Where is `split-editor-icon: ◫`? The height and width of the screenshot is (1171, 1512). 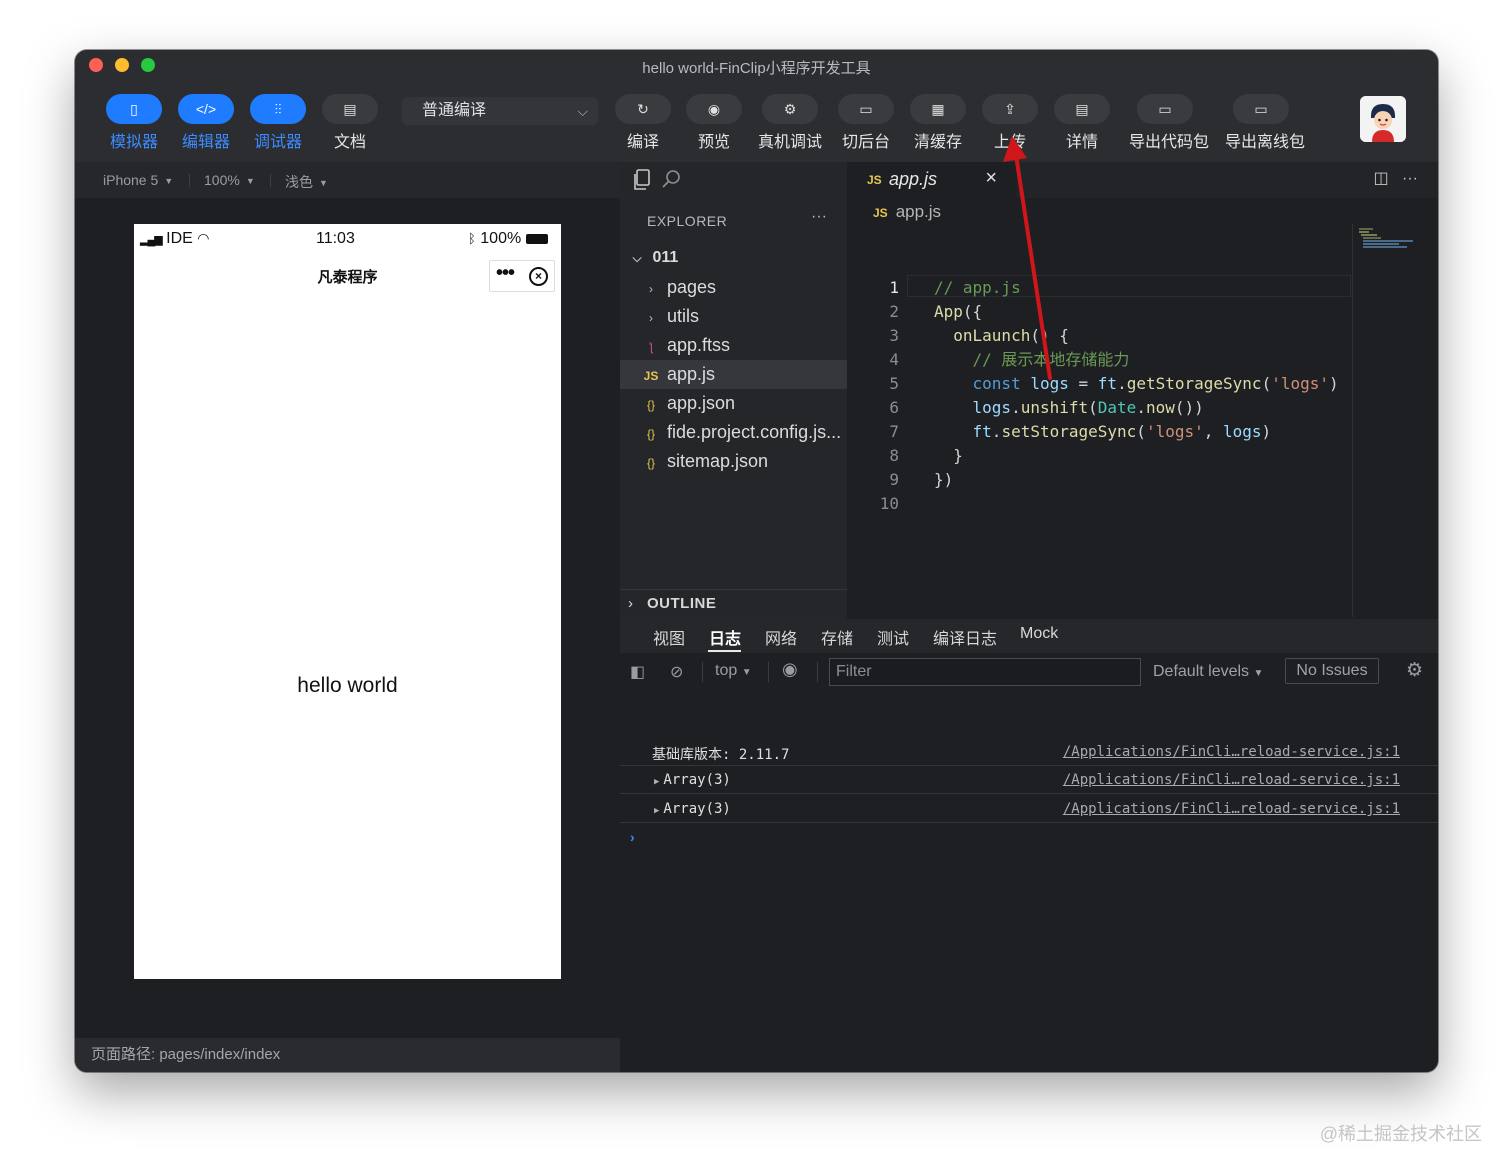 split-editor-icon: ◫ is located at coordinates (1381, 178).